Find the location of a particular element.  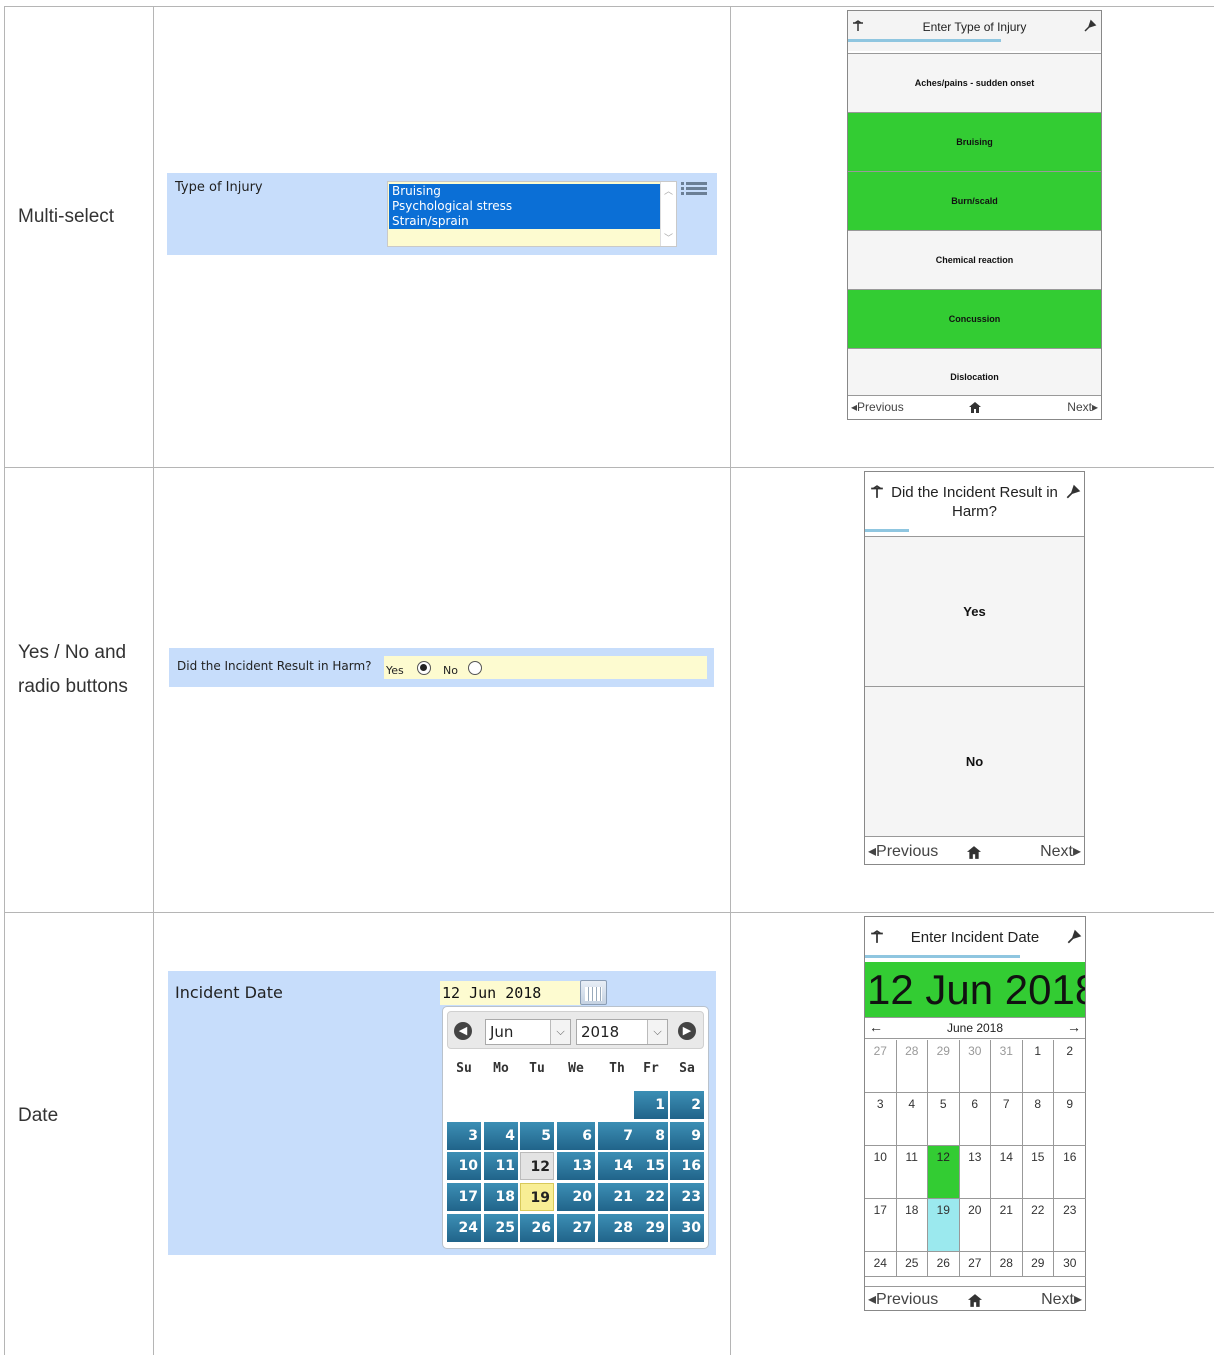

calendar-day: 9 is located at coordinates (687, 1136).